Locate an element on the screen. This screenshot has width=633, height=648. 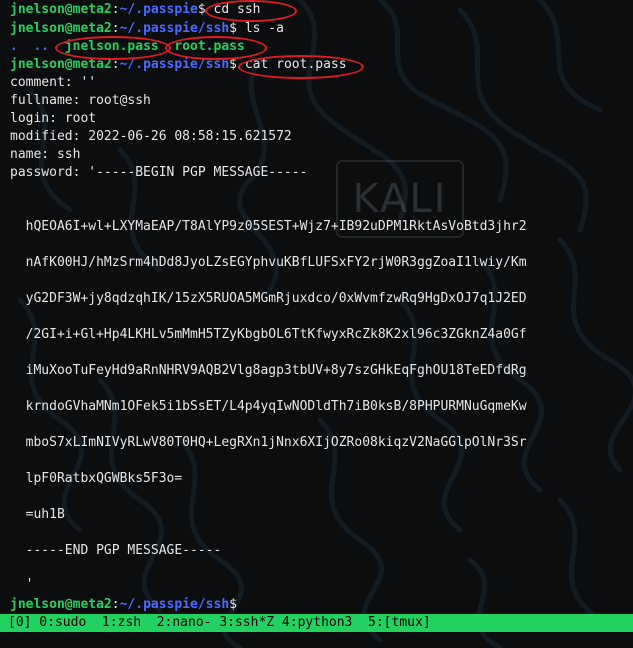
command-cd: cd ssh is located at coordinates (237, 9).